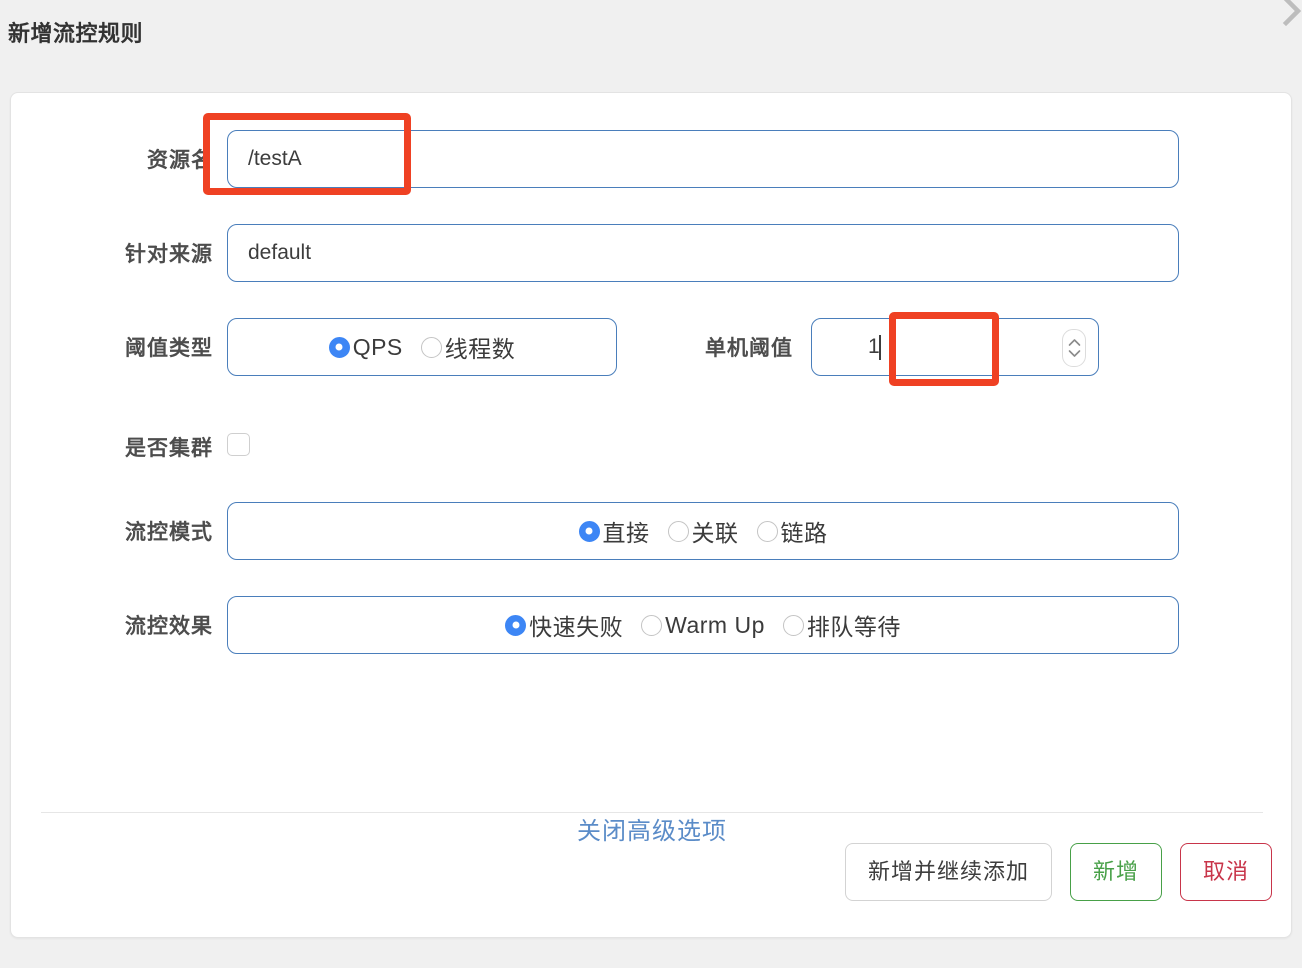  What do you see at coordinates (377, 346) in the screenshot?
I see `radio-grade-qps-label: QPS` at bounding box center [377, 346].